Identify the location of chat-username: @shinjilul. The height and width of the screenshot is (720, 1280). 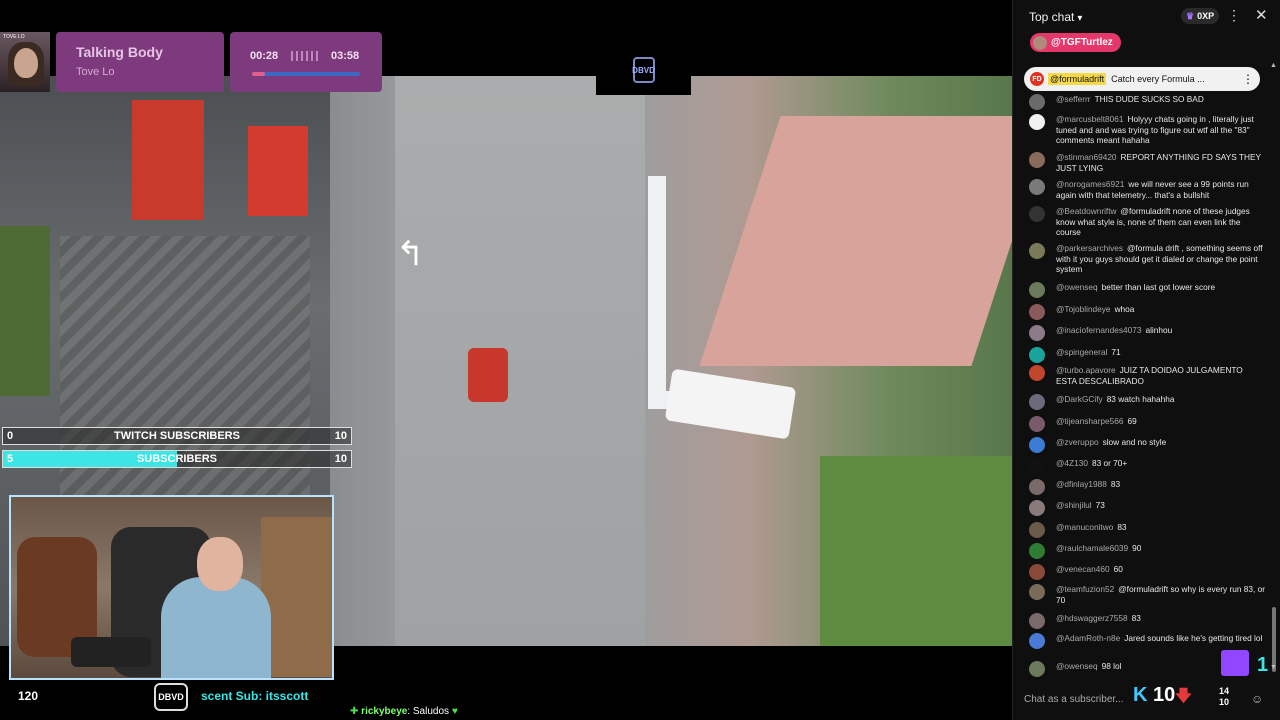
(1074, 505).